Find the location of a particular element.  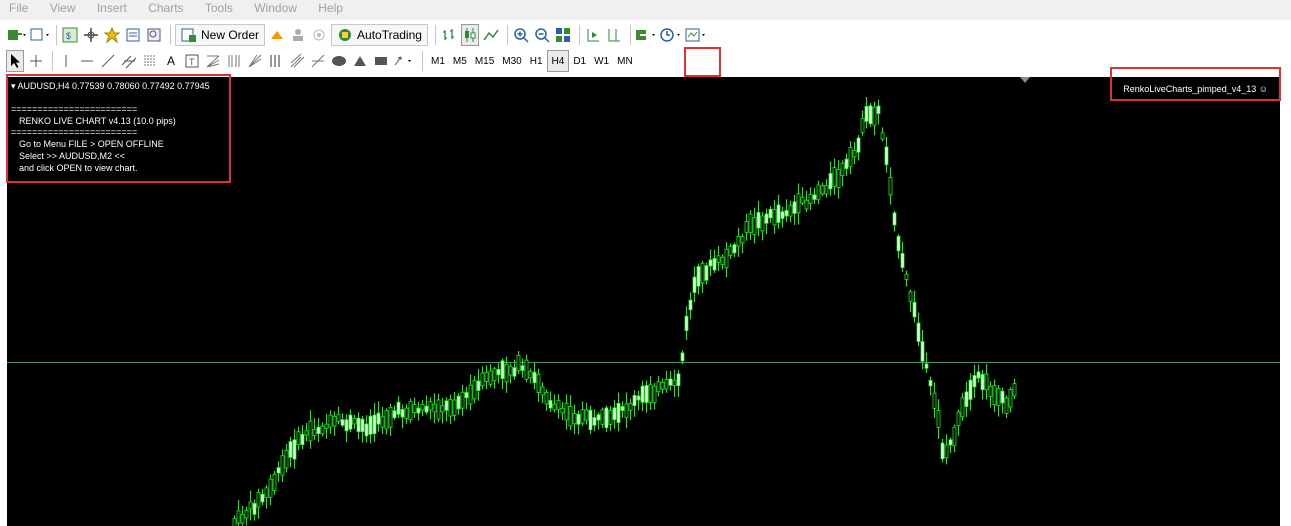

chart-shift-icon is located at coordinates (614, 35).